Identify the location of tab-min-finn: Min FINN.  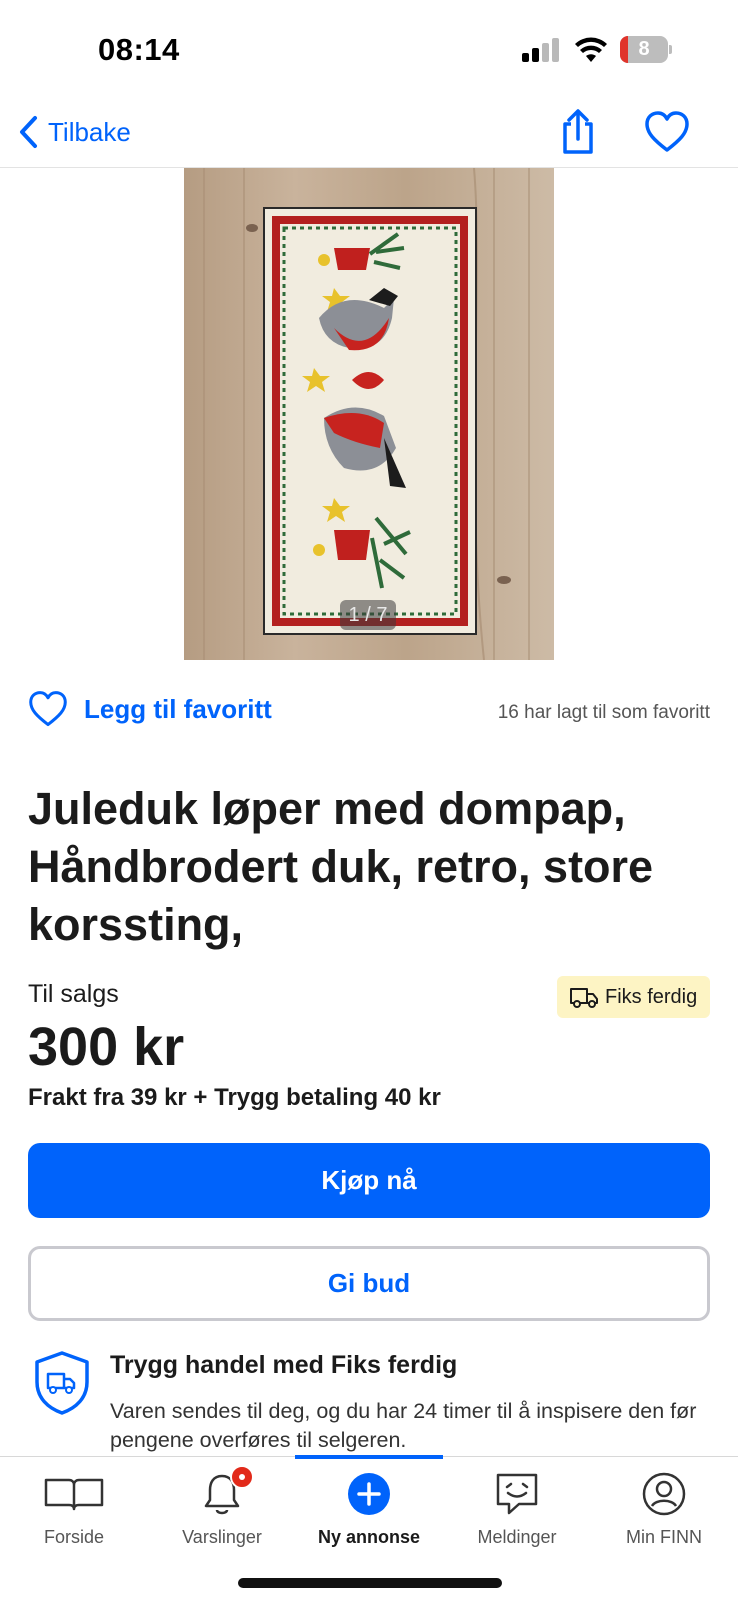
(664, 1514).